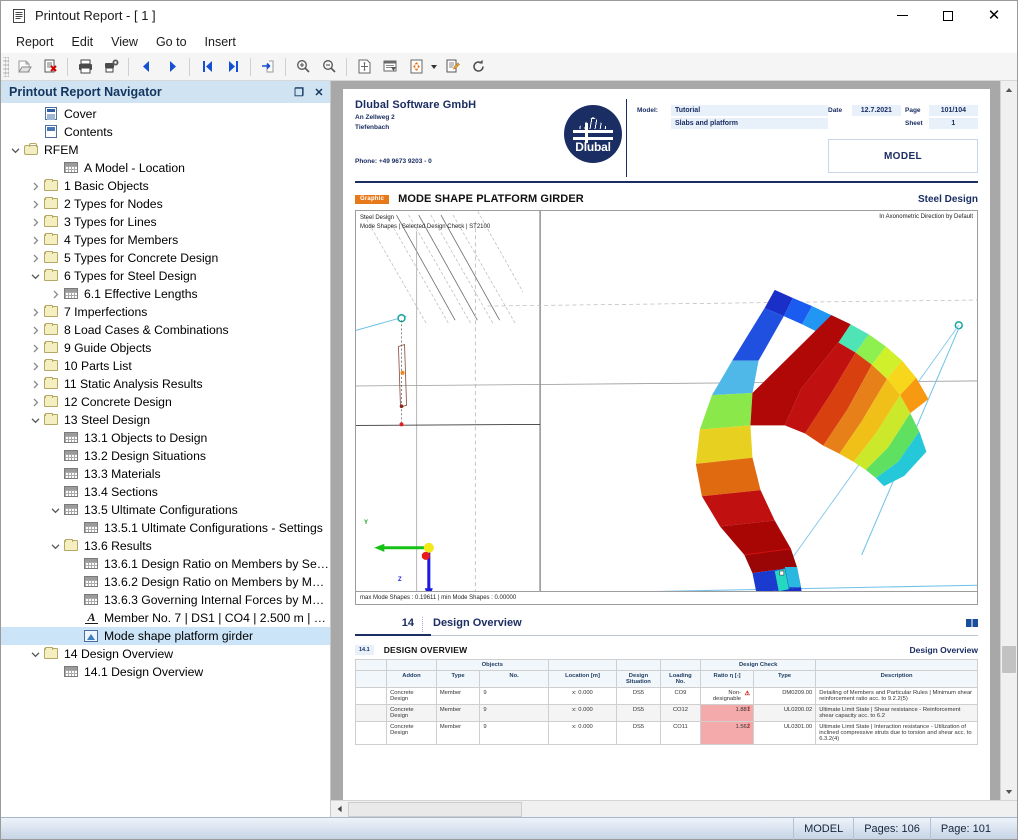 The height and width of the screenshot is (840, 1018). Describe the element at coordinates (171, 42) in the screenshot. I see `menu-item-goto: Go to` at that location.